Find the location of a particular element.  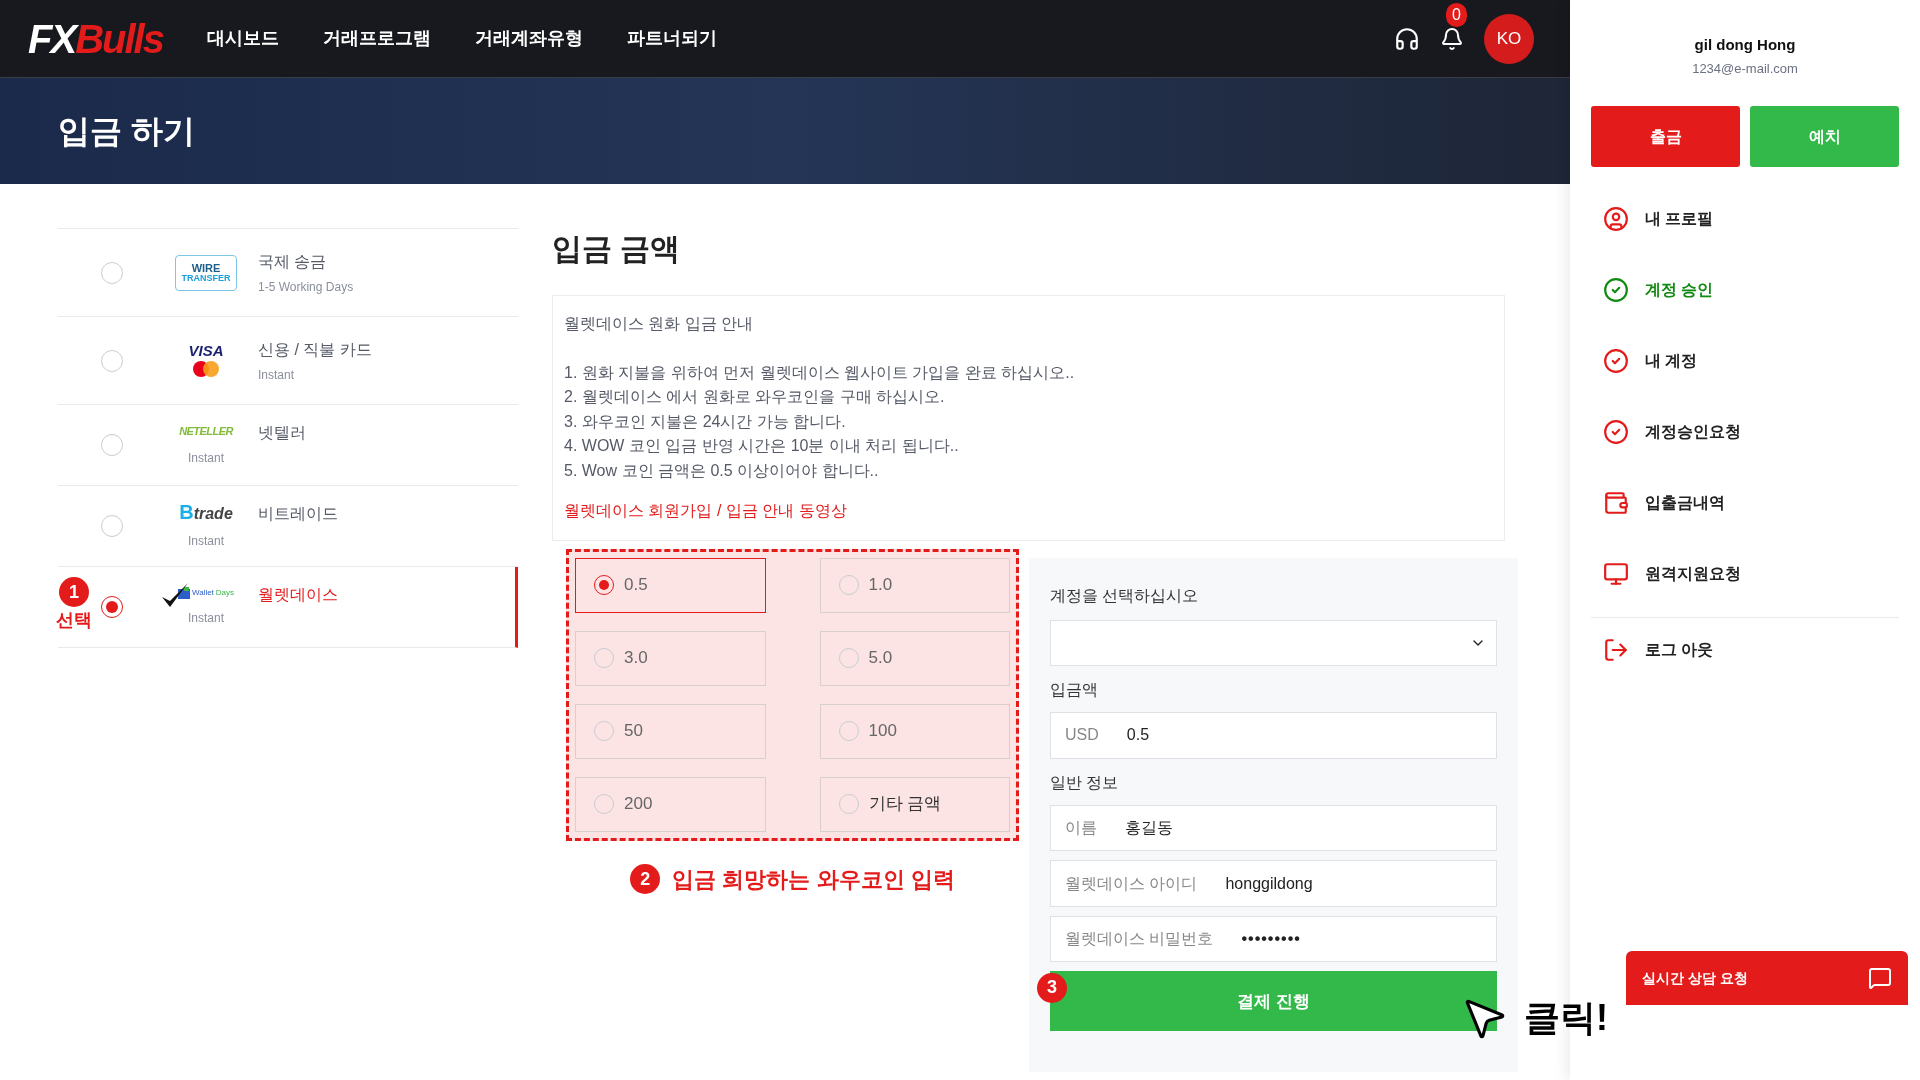

amount-input-field: USD 0.5 is located at coordinates (1273, 735).